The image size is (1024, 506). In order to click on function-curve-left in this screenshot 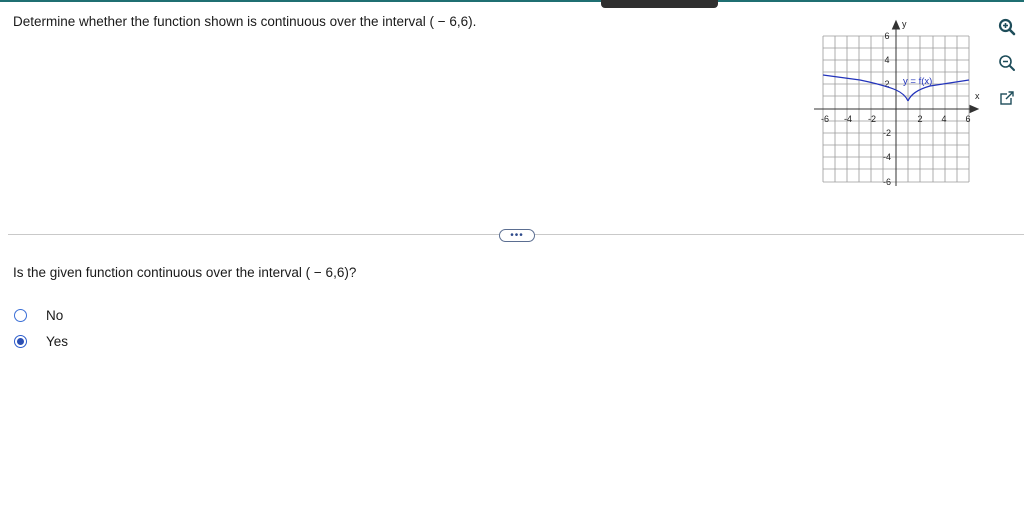, I will do `click(865, 88)`.